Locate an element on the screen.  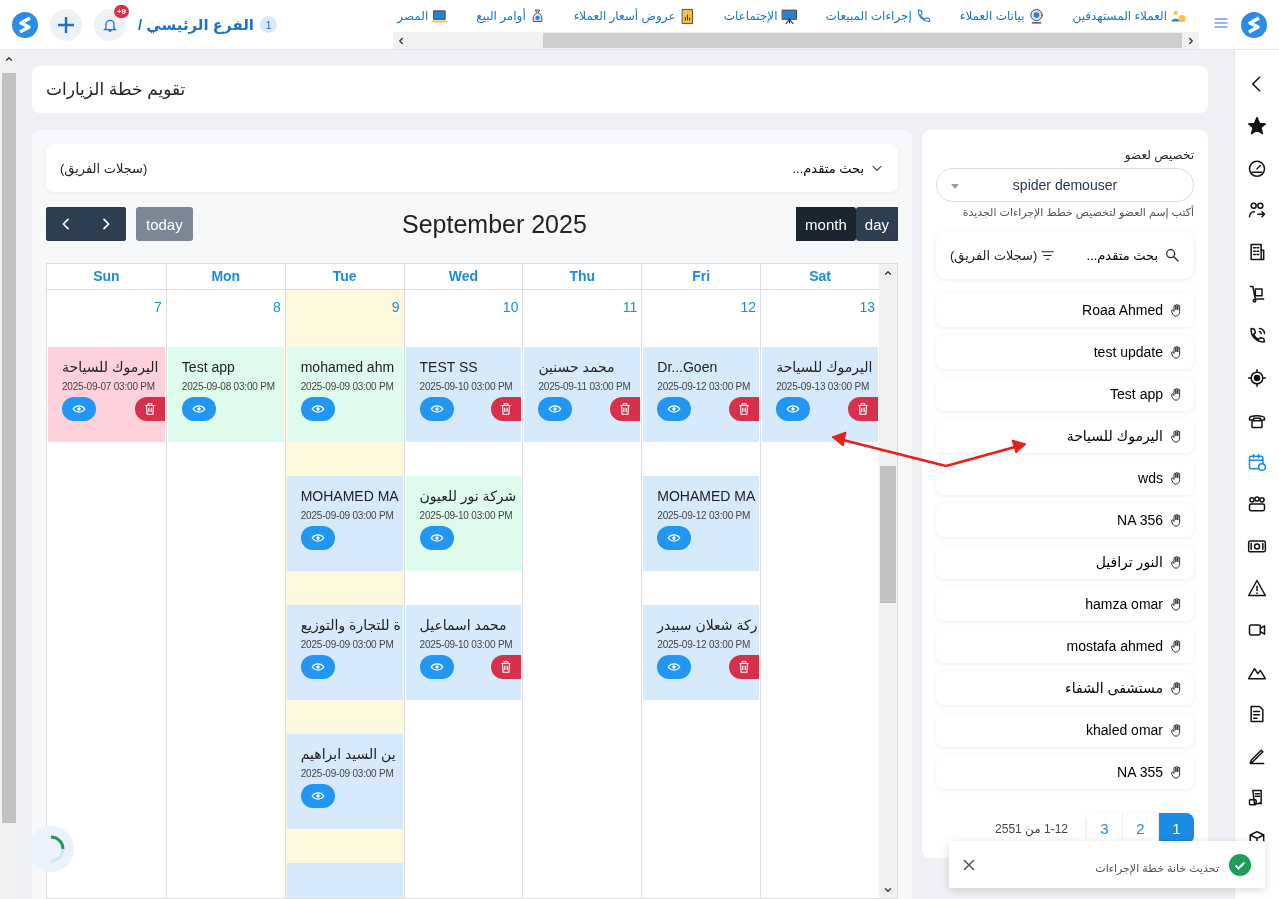
day-number: 10 is located at coordinates (510, 318).